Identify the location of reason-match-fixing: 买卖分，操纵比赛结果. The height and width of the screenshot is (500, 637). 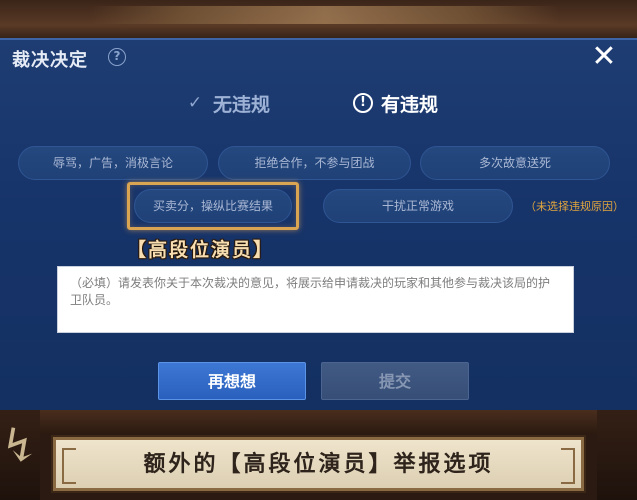
(213, 206).